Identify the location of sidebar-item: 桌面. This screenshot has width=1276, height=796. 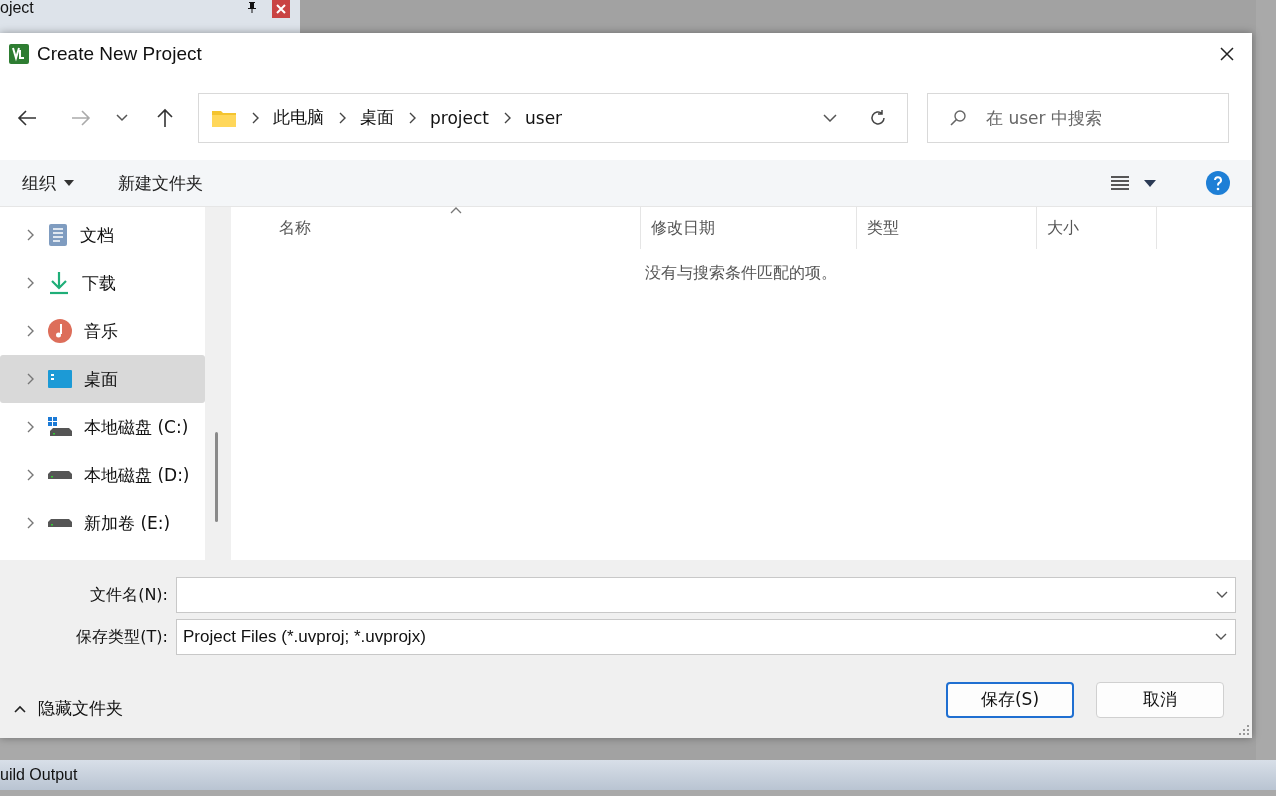
(102, 379).